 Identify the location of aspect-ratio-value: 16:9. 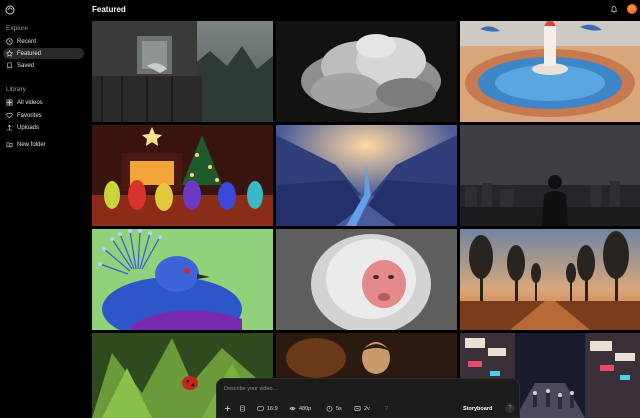
(272, 408).